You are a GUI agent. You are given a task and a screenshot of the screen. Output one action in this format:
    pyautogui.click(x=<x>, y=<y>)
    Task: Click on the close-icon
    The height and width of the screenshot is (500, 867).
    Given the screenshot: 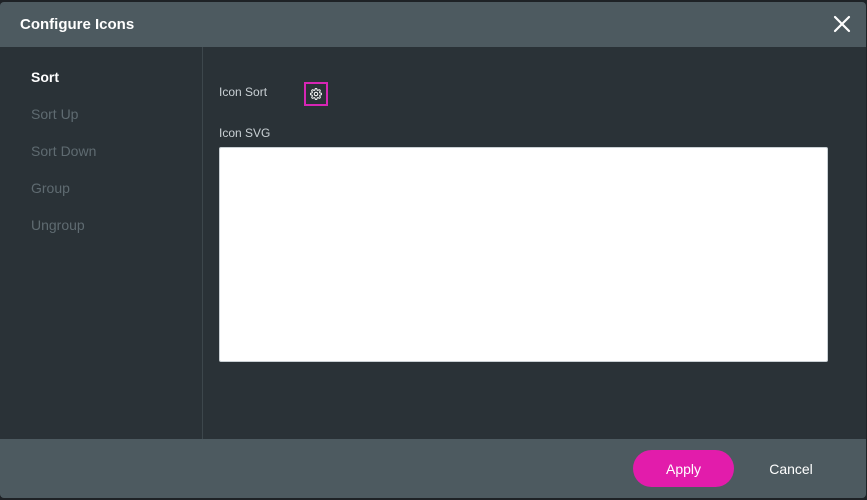 What is the action you would take?
    pyautogui.click(x=842, y=24)
    